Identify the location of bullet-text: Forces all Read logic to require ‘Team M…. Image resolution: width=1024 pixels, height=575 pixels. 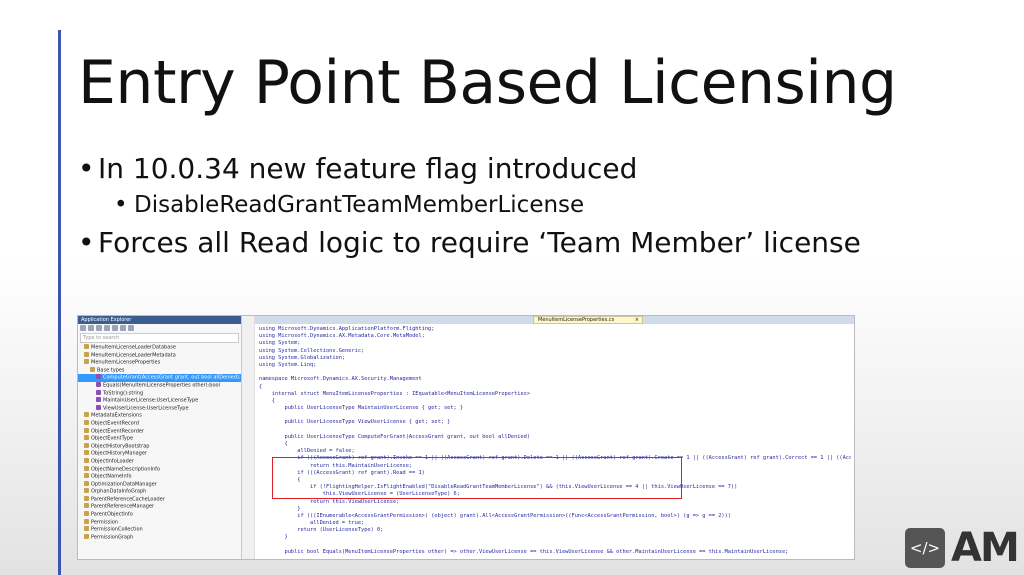
(479, 242).